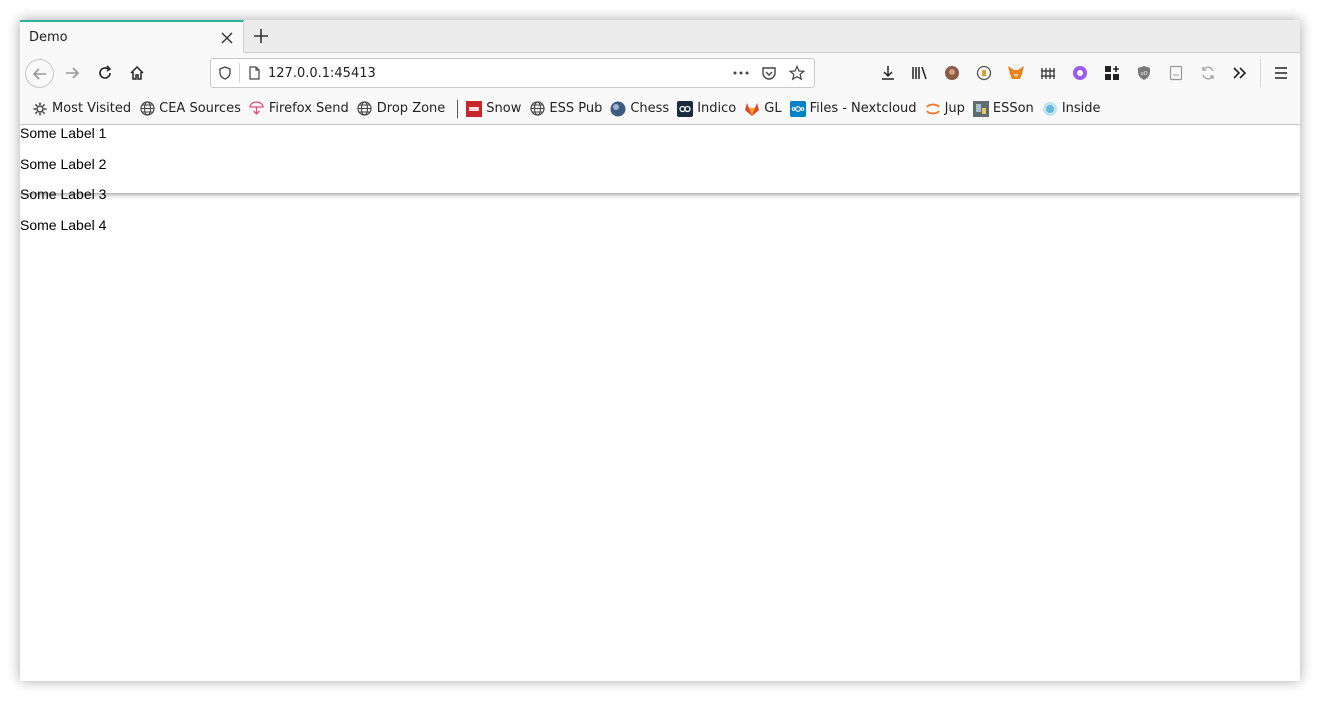 This screenshot has width=1320, height=701. I want to click on chevron-overflow-icon, so click(1240, 73).